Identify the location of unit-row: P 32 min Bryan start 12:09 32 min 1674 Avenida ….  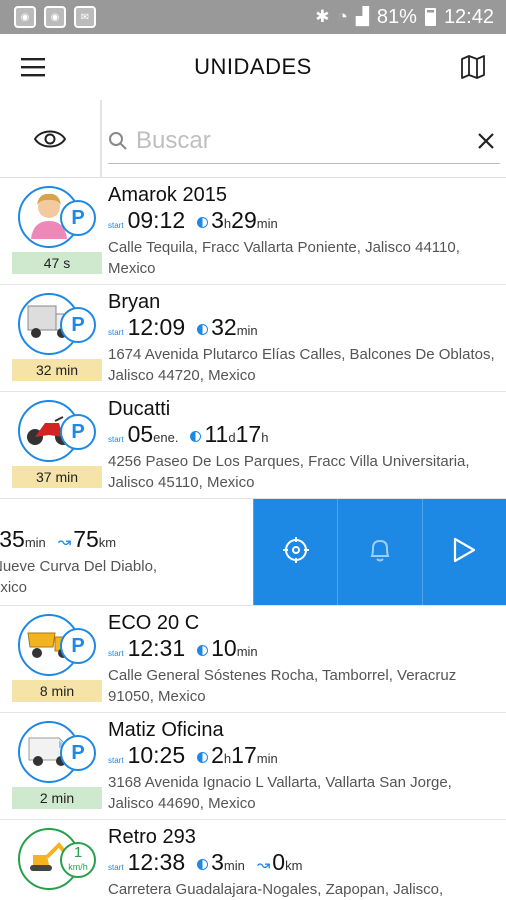
(253, 338).